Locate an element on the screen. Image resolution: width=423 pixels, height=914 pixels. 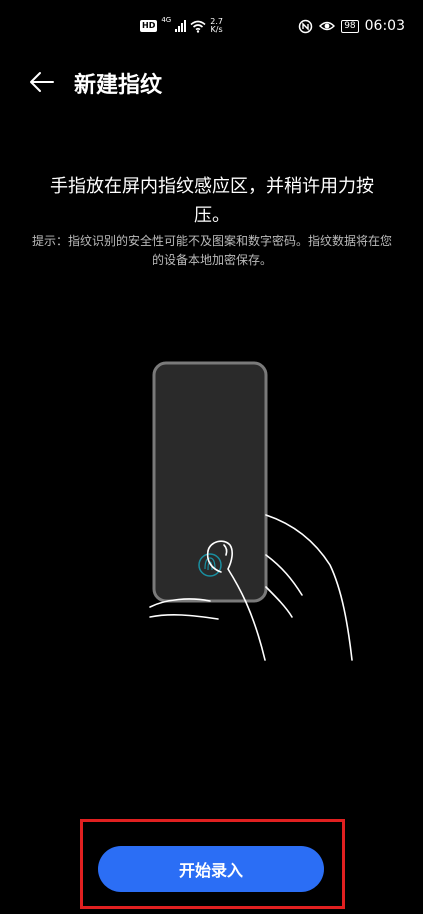
nfc-icon is located at coordinates (305, 26).